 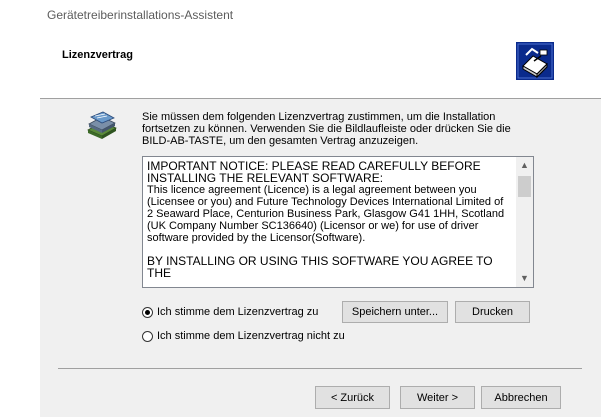 What do you see at coordinates (251, 336) in the screenshot?
I see `decline-radio-label: Ich stimme dem Lizenzvertrag nicht zu` at bounding box center [251, 336].